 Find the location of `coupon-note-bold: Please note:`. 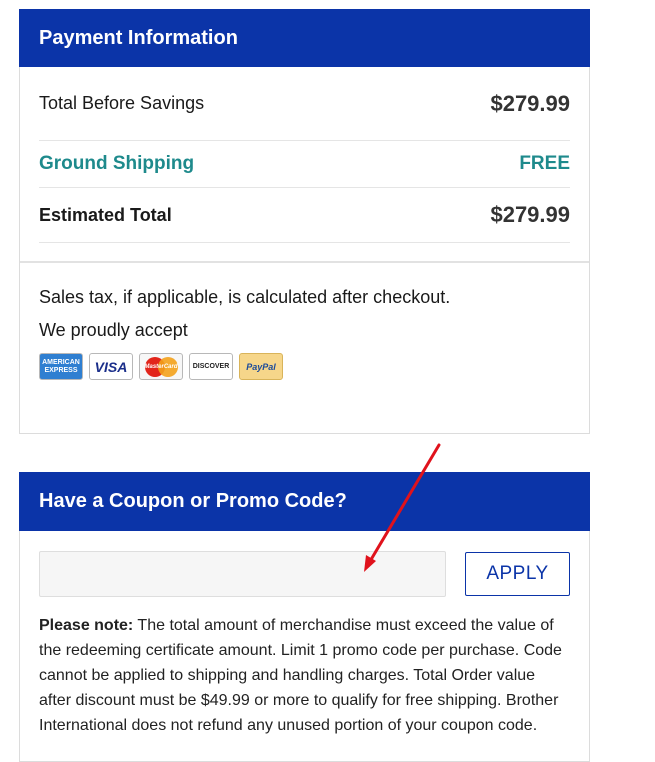

coupon-note-bold: Please note: is located at coordinates (86, 625).